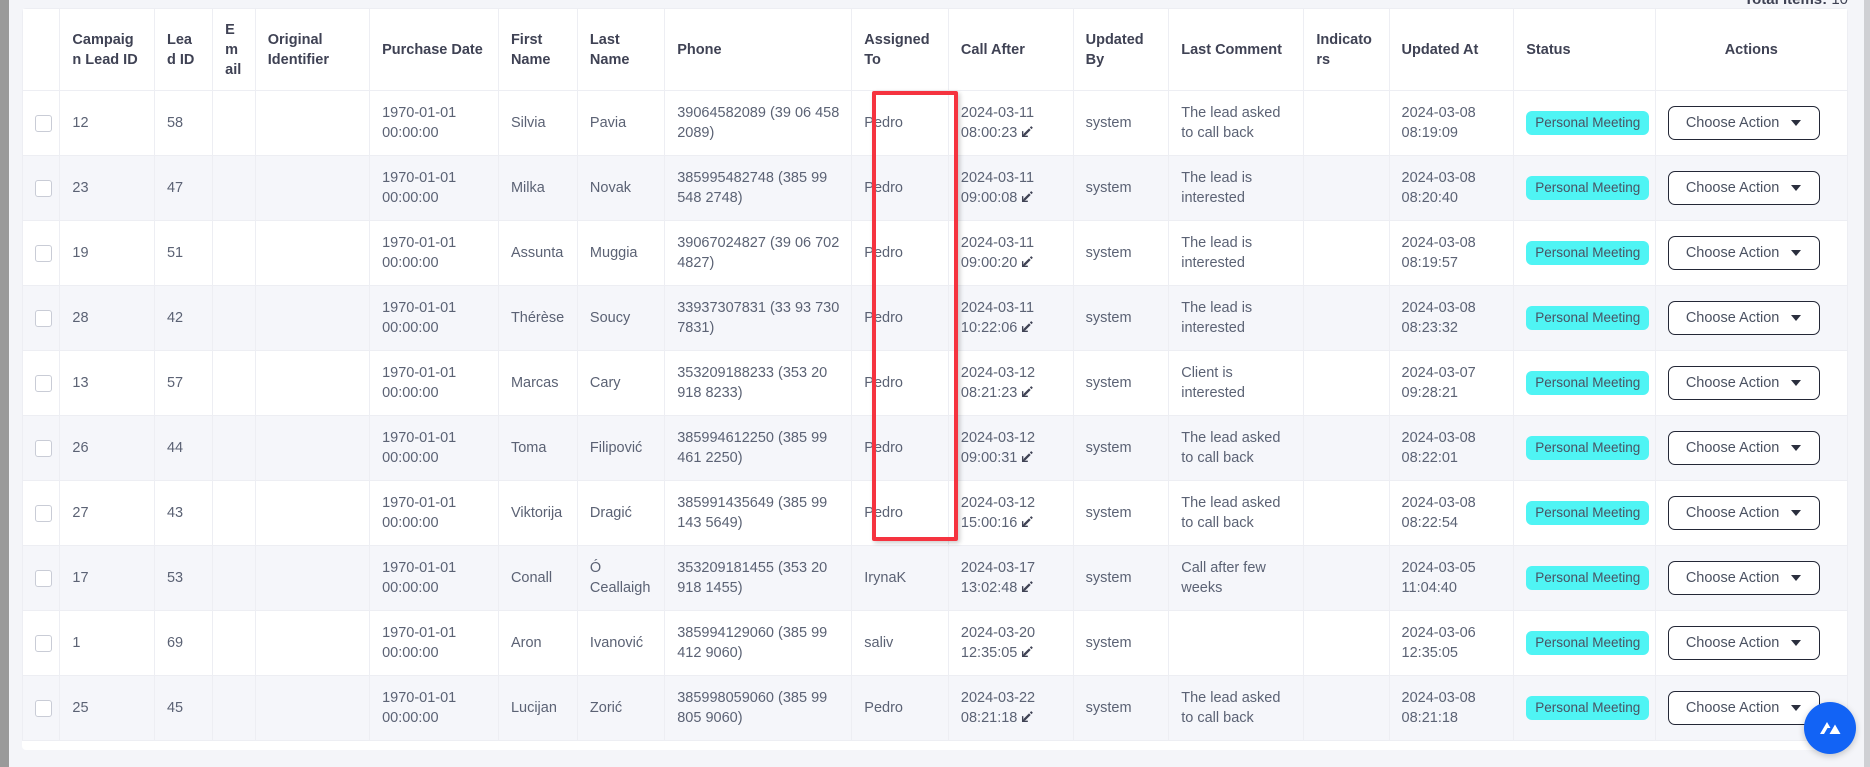 The image size is (1870, 767). What do you see at coordinates (537, 448) in the screenshot?
I see `cell-first-name: Toma` at bounding box center [537, 448].